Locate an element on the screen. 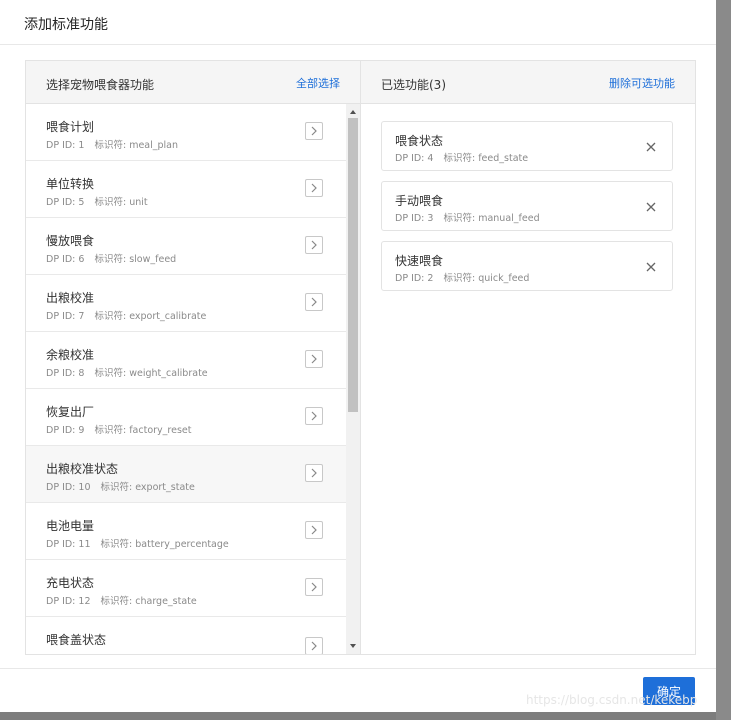 The width and height of the screenshot is (731, 720). list-scrollbar is located at coordinates (353, 379).